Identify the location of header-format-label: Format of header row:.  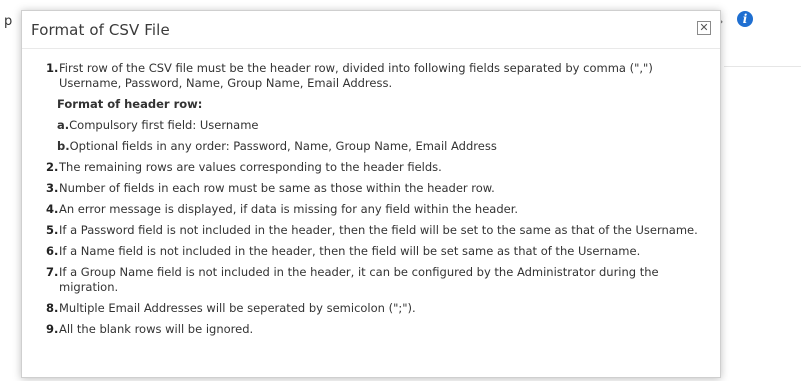
(130, 104).